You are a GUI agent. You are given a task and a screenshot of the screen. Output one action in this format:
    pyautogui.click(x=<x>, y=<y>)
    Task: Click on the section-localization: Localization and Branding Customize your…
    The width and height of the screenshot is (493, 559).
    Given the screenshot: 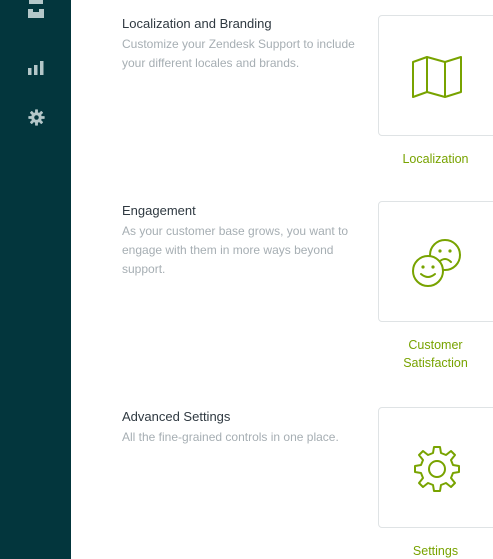 What is the action you would take?
    pyautogui.click(x=240, y=44)
    